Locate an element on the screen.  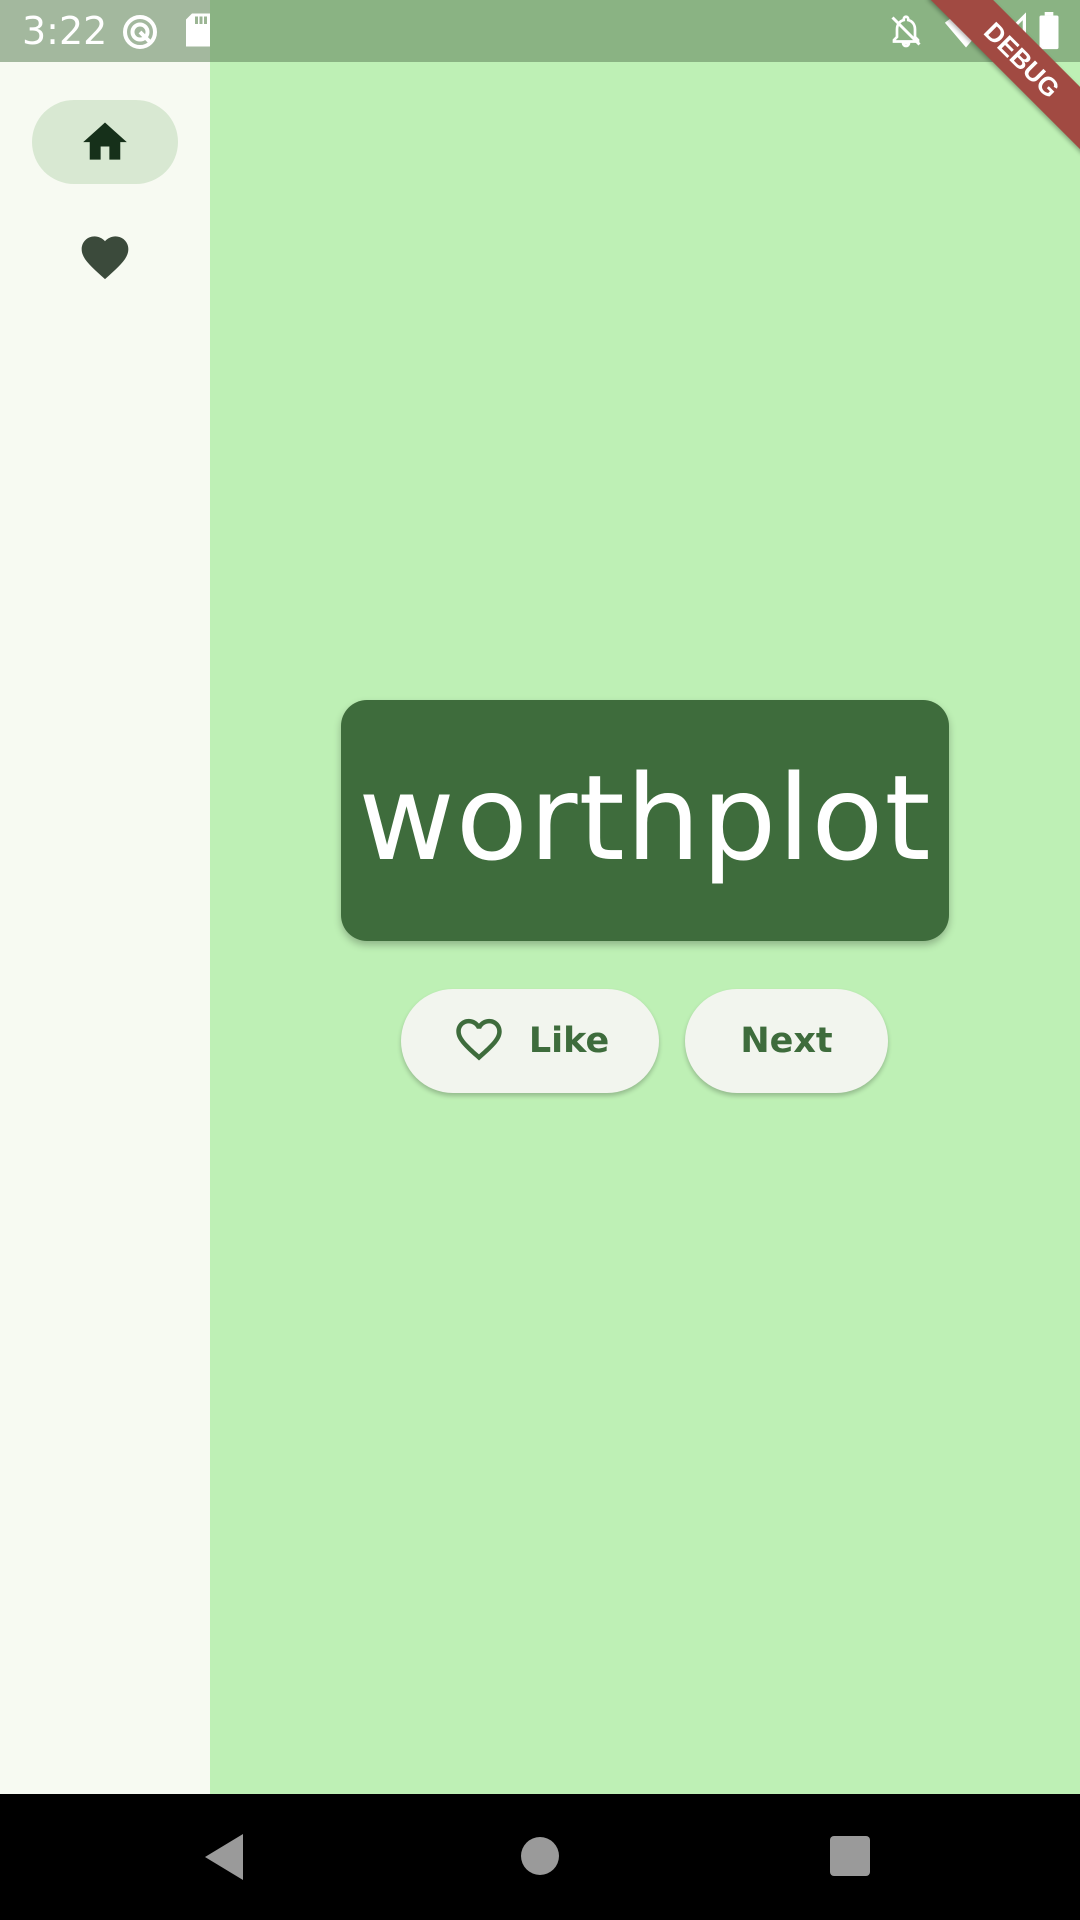
debug-banner: DEBUG is located at coordinates (1000, 80).